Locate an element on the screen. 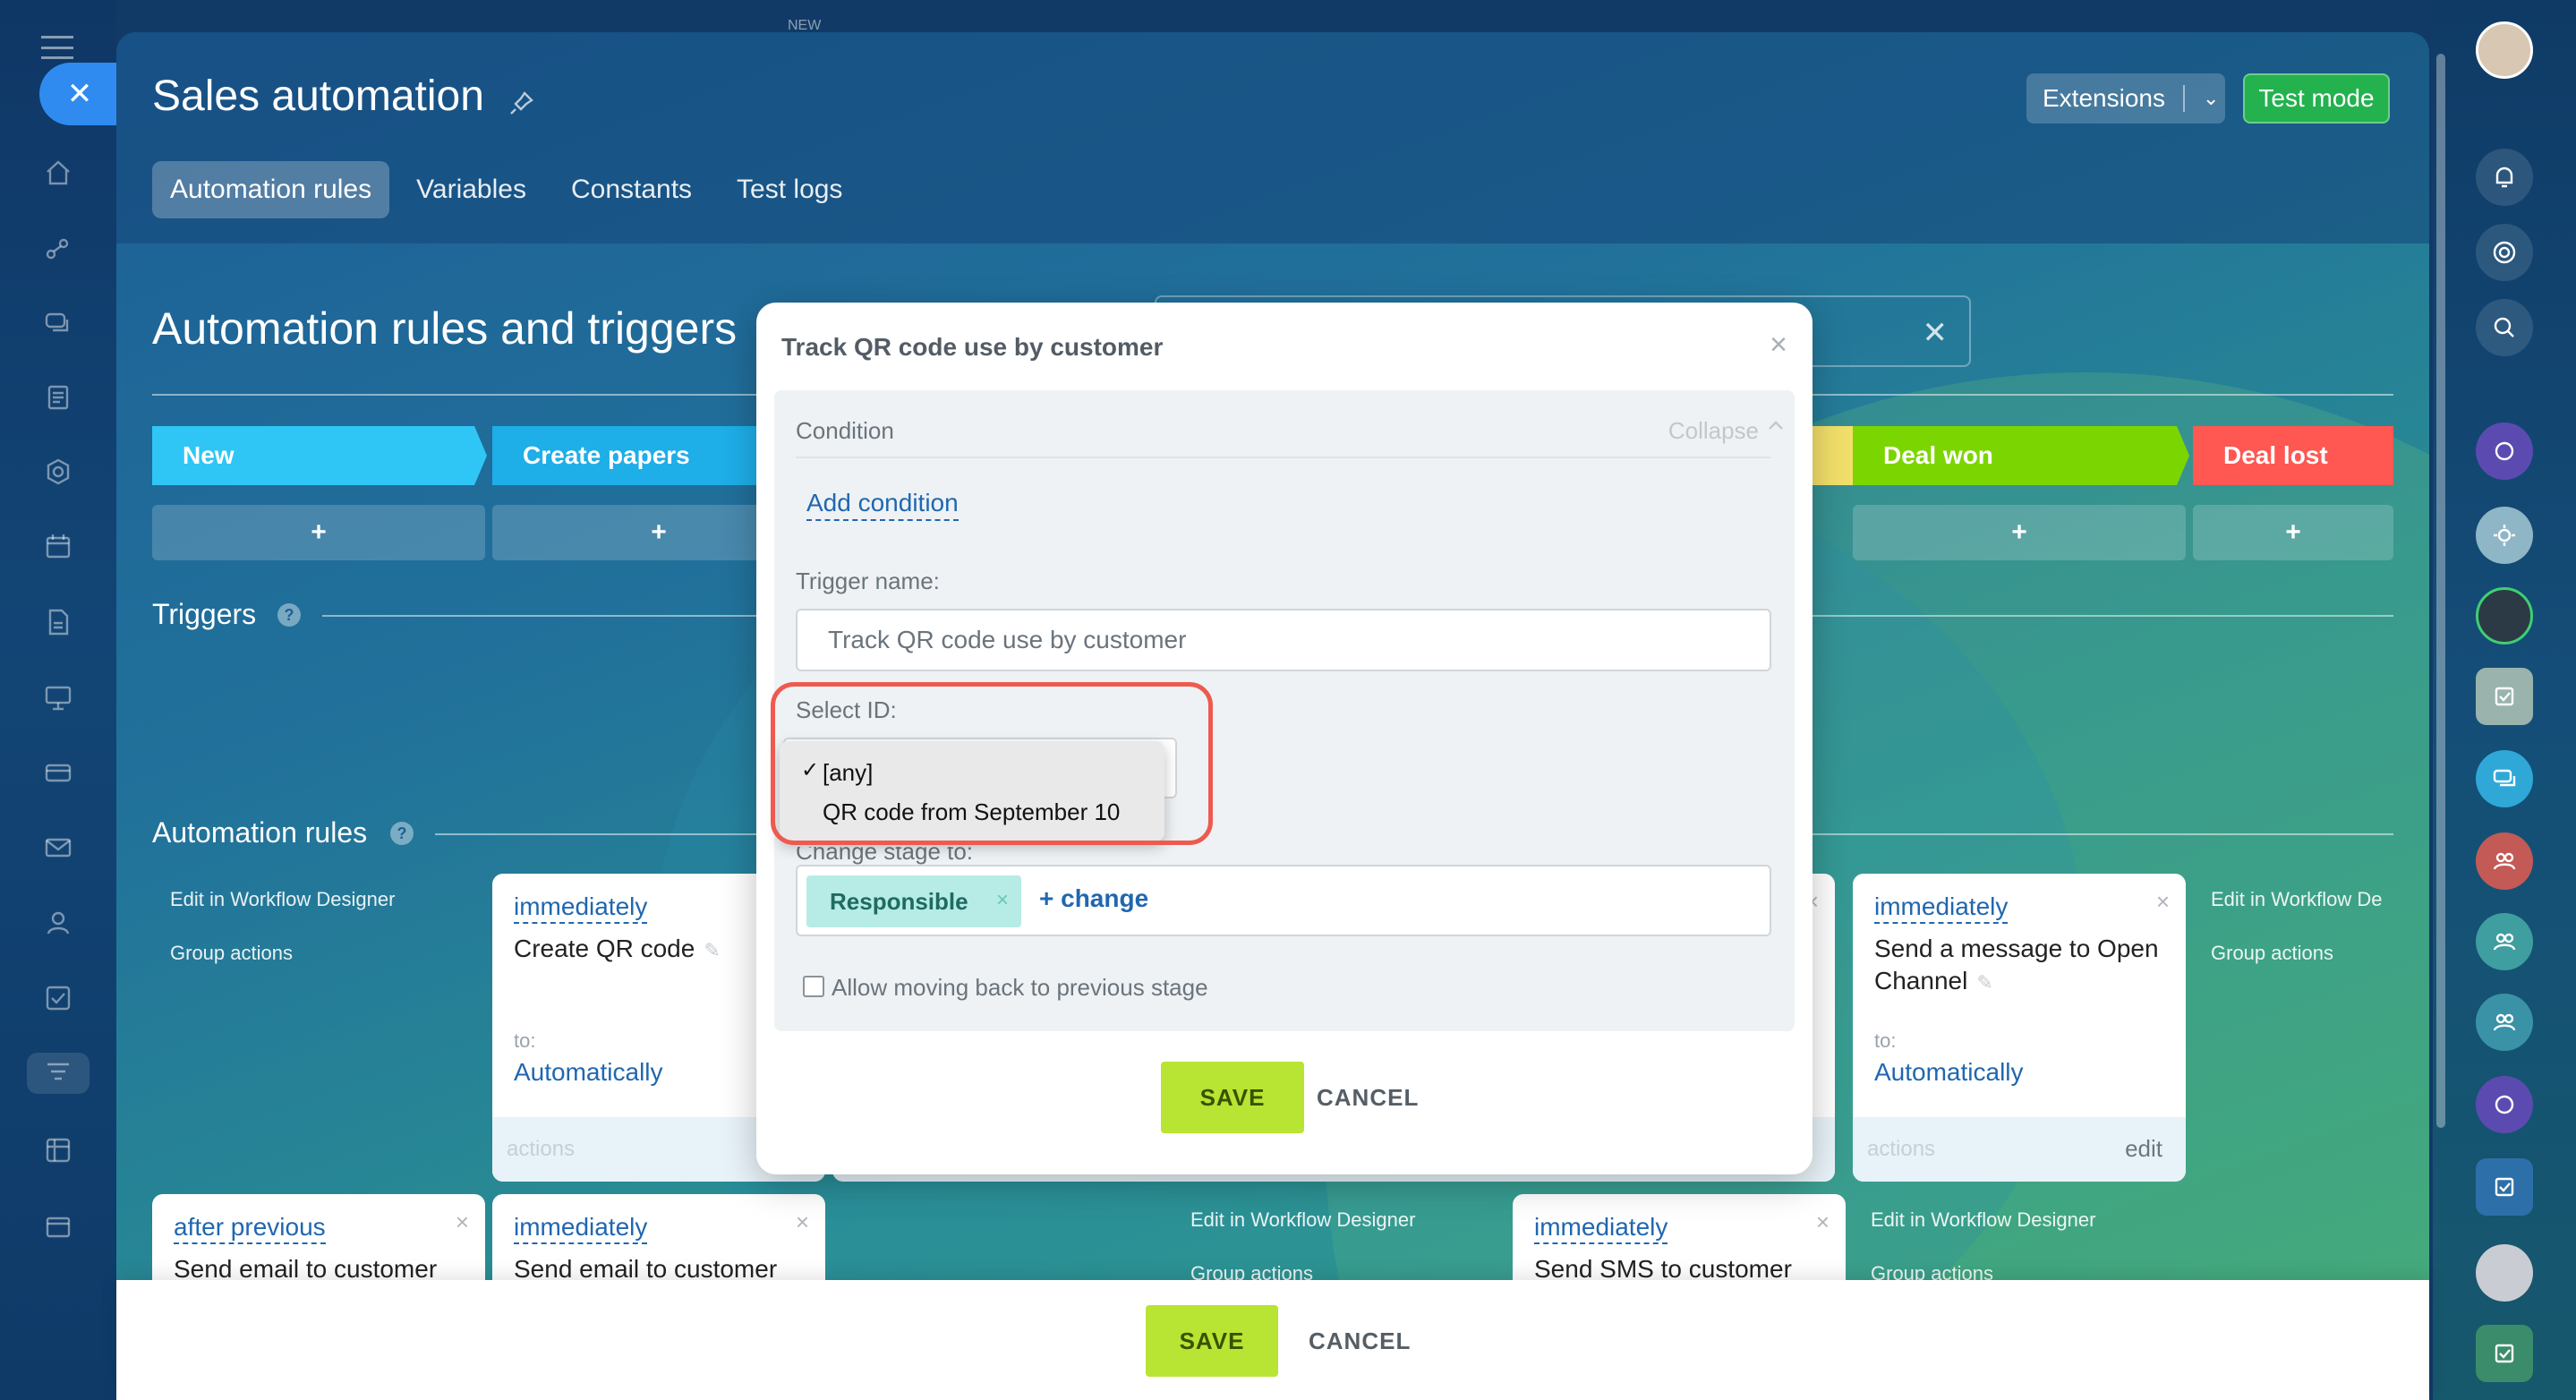  extensions-label: Extensions is located at coordinates (2104, 98).